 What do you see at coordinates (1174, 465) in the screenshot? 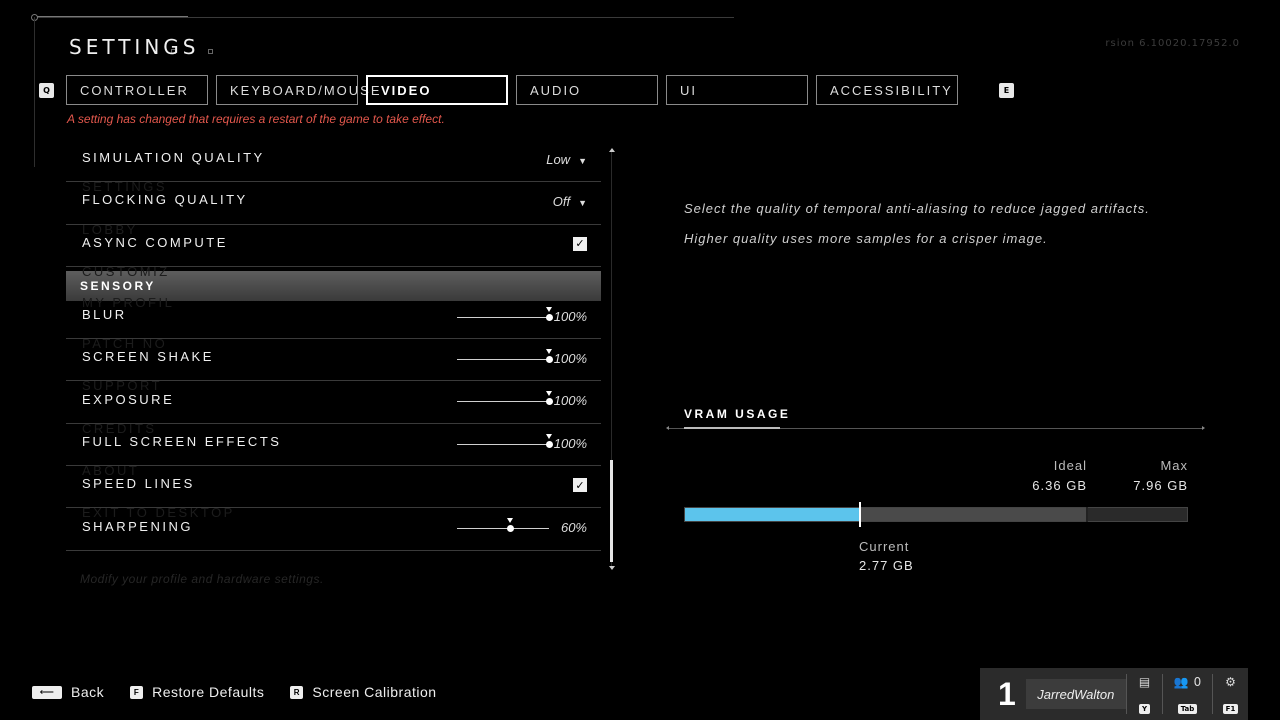
I see `vram-max-label: Max` at bounding box center [1174, 465].